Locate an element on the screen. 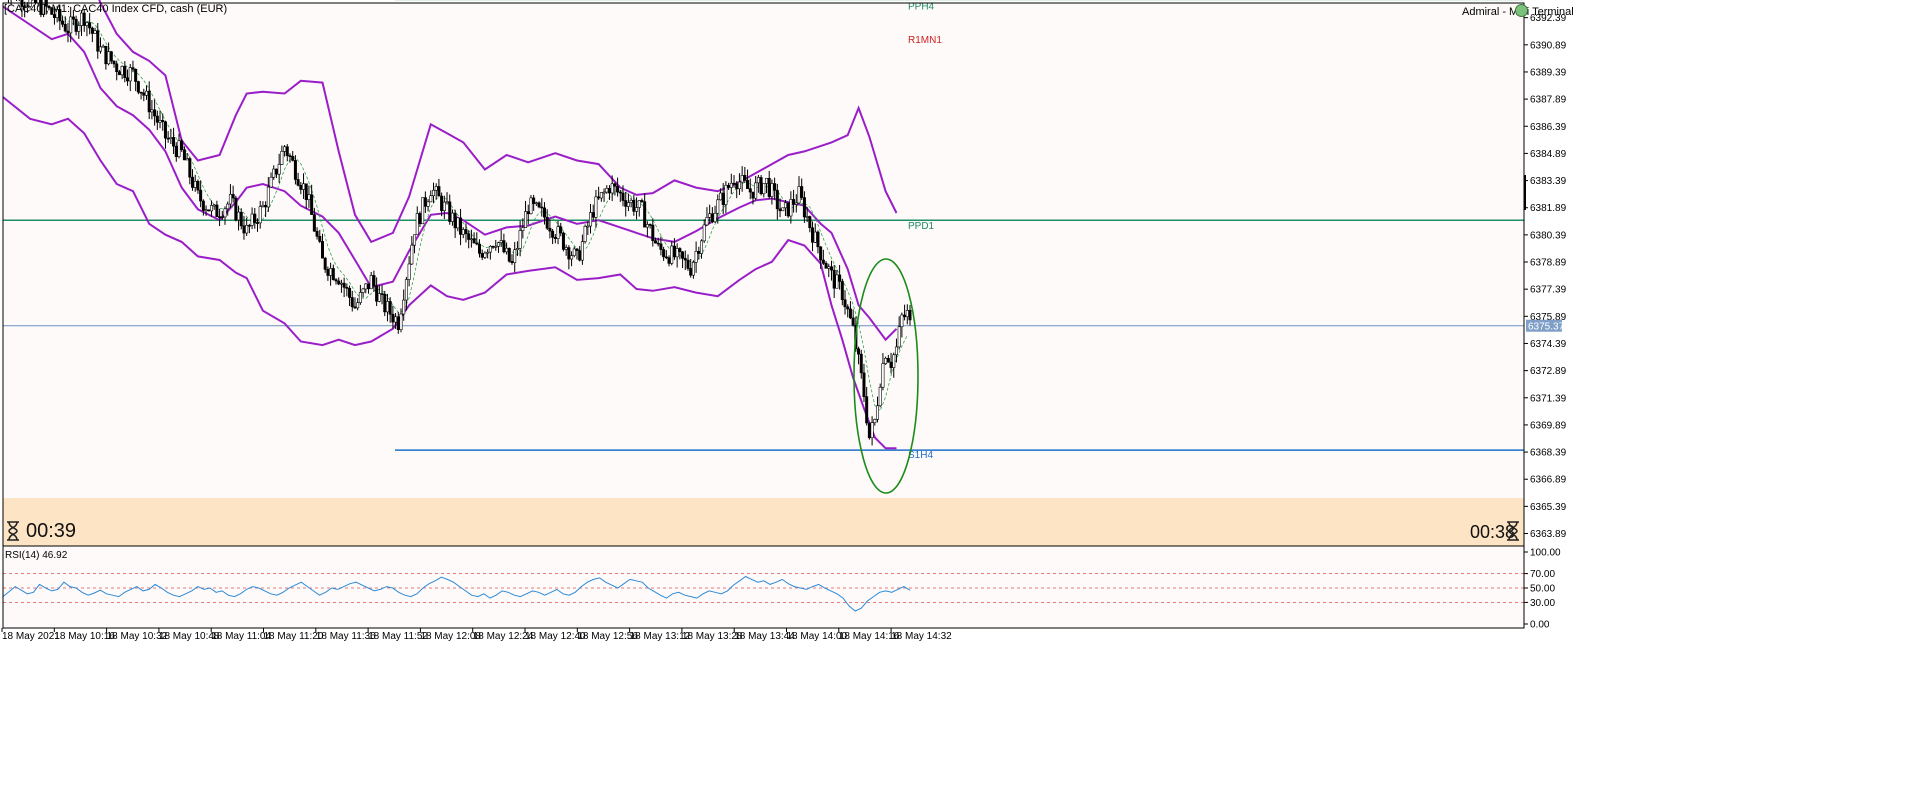 The width and height of the screenshot is (1916, 794). level-label-ppd1: PPD1 is located at coordinates (921, 226).